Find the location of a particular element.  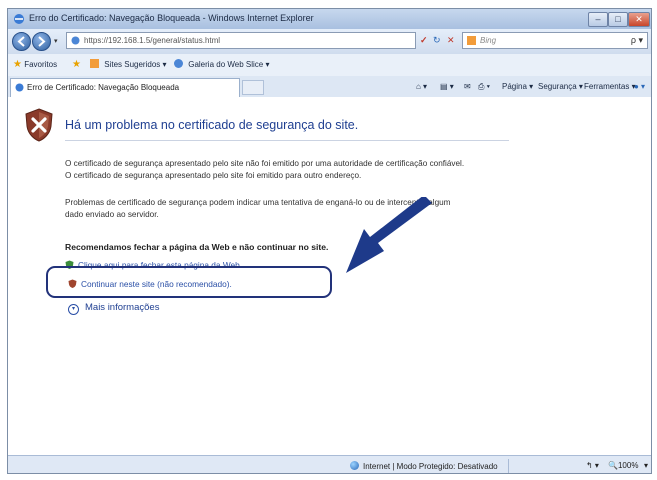

search-button: ρ ▾ is located at coordinates (637, 40).